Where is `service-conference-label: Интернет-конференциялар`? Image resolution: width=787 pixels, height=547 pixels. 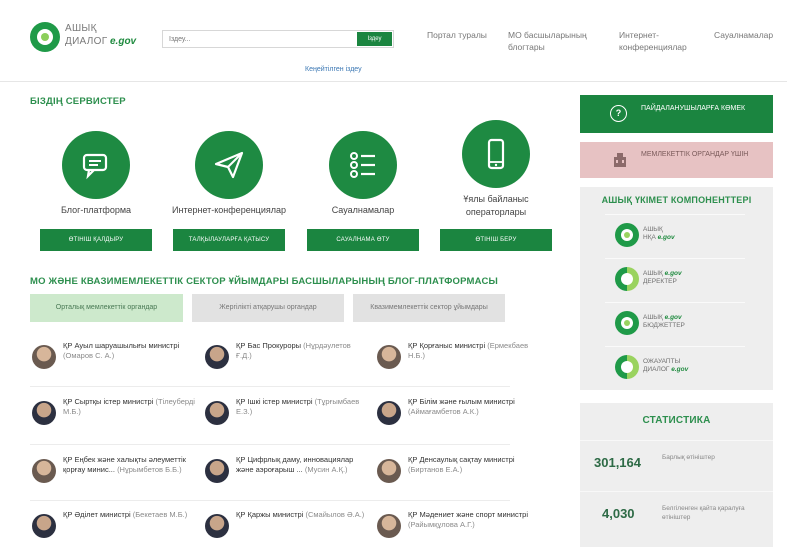
service-conference-label: Интернет-конференциялар is located at coordinates (229, 210).